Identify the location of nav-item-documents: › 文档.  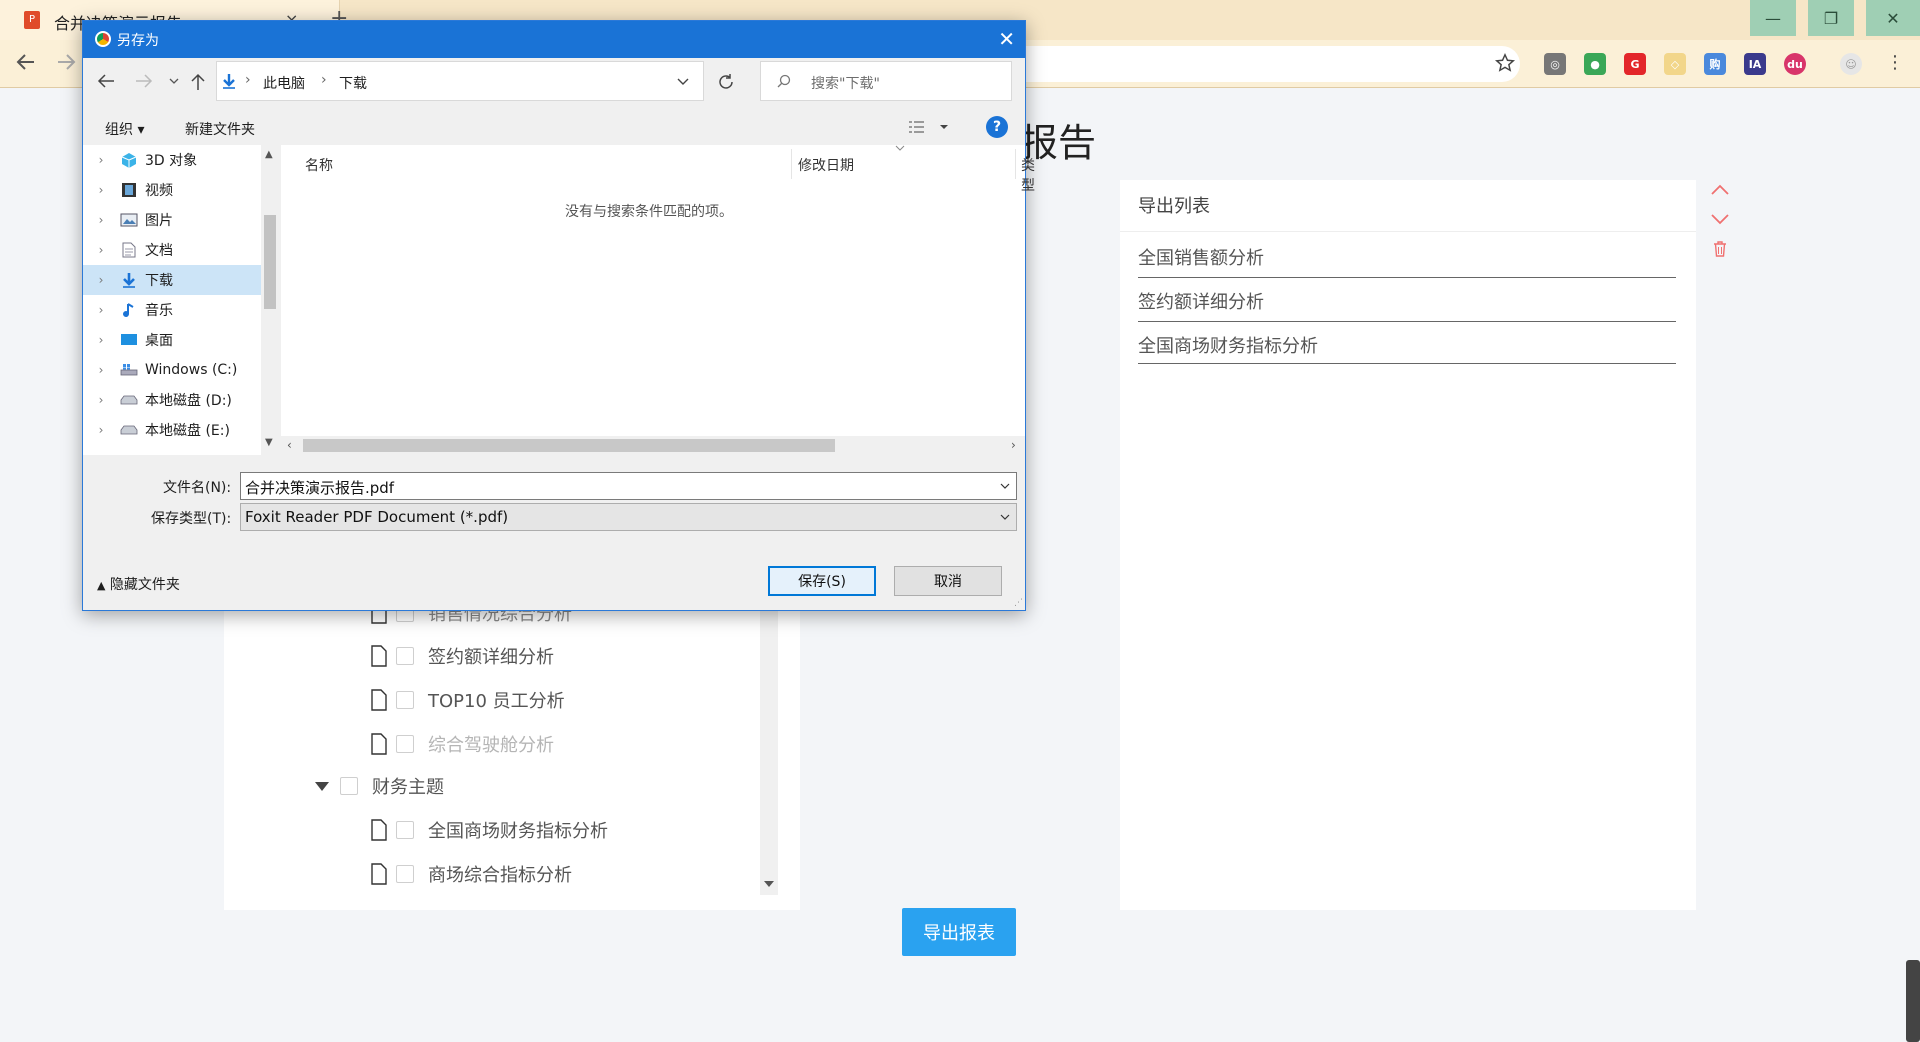
(172, 250).